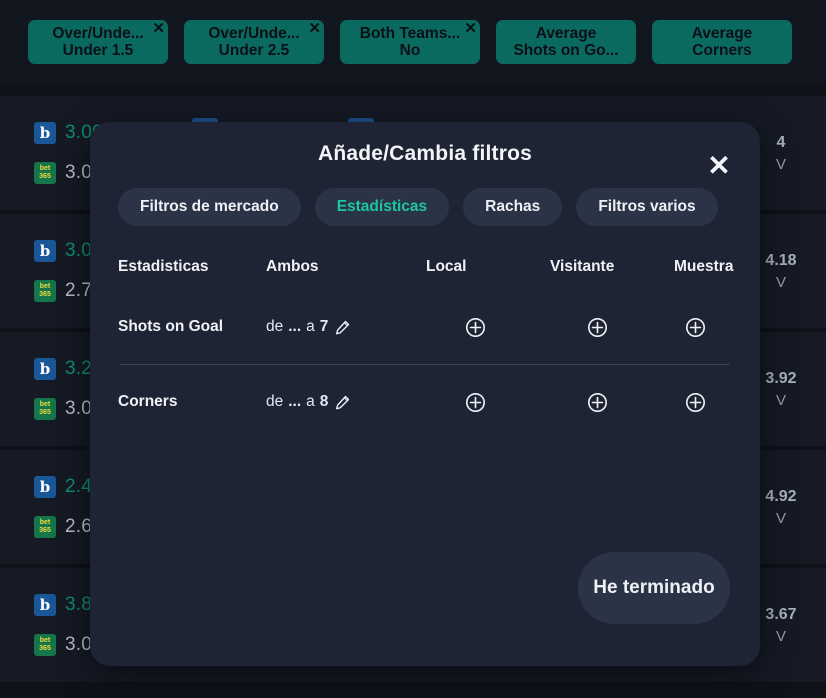 This screenshot has height=698, width=826. I want to click on range-value: de ... a 8, so click(340, 402).